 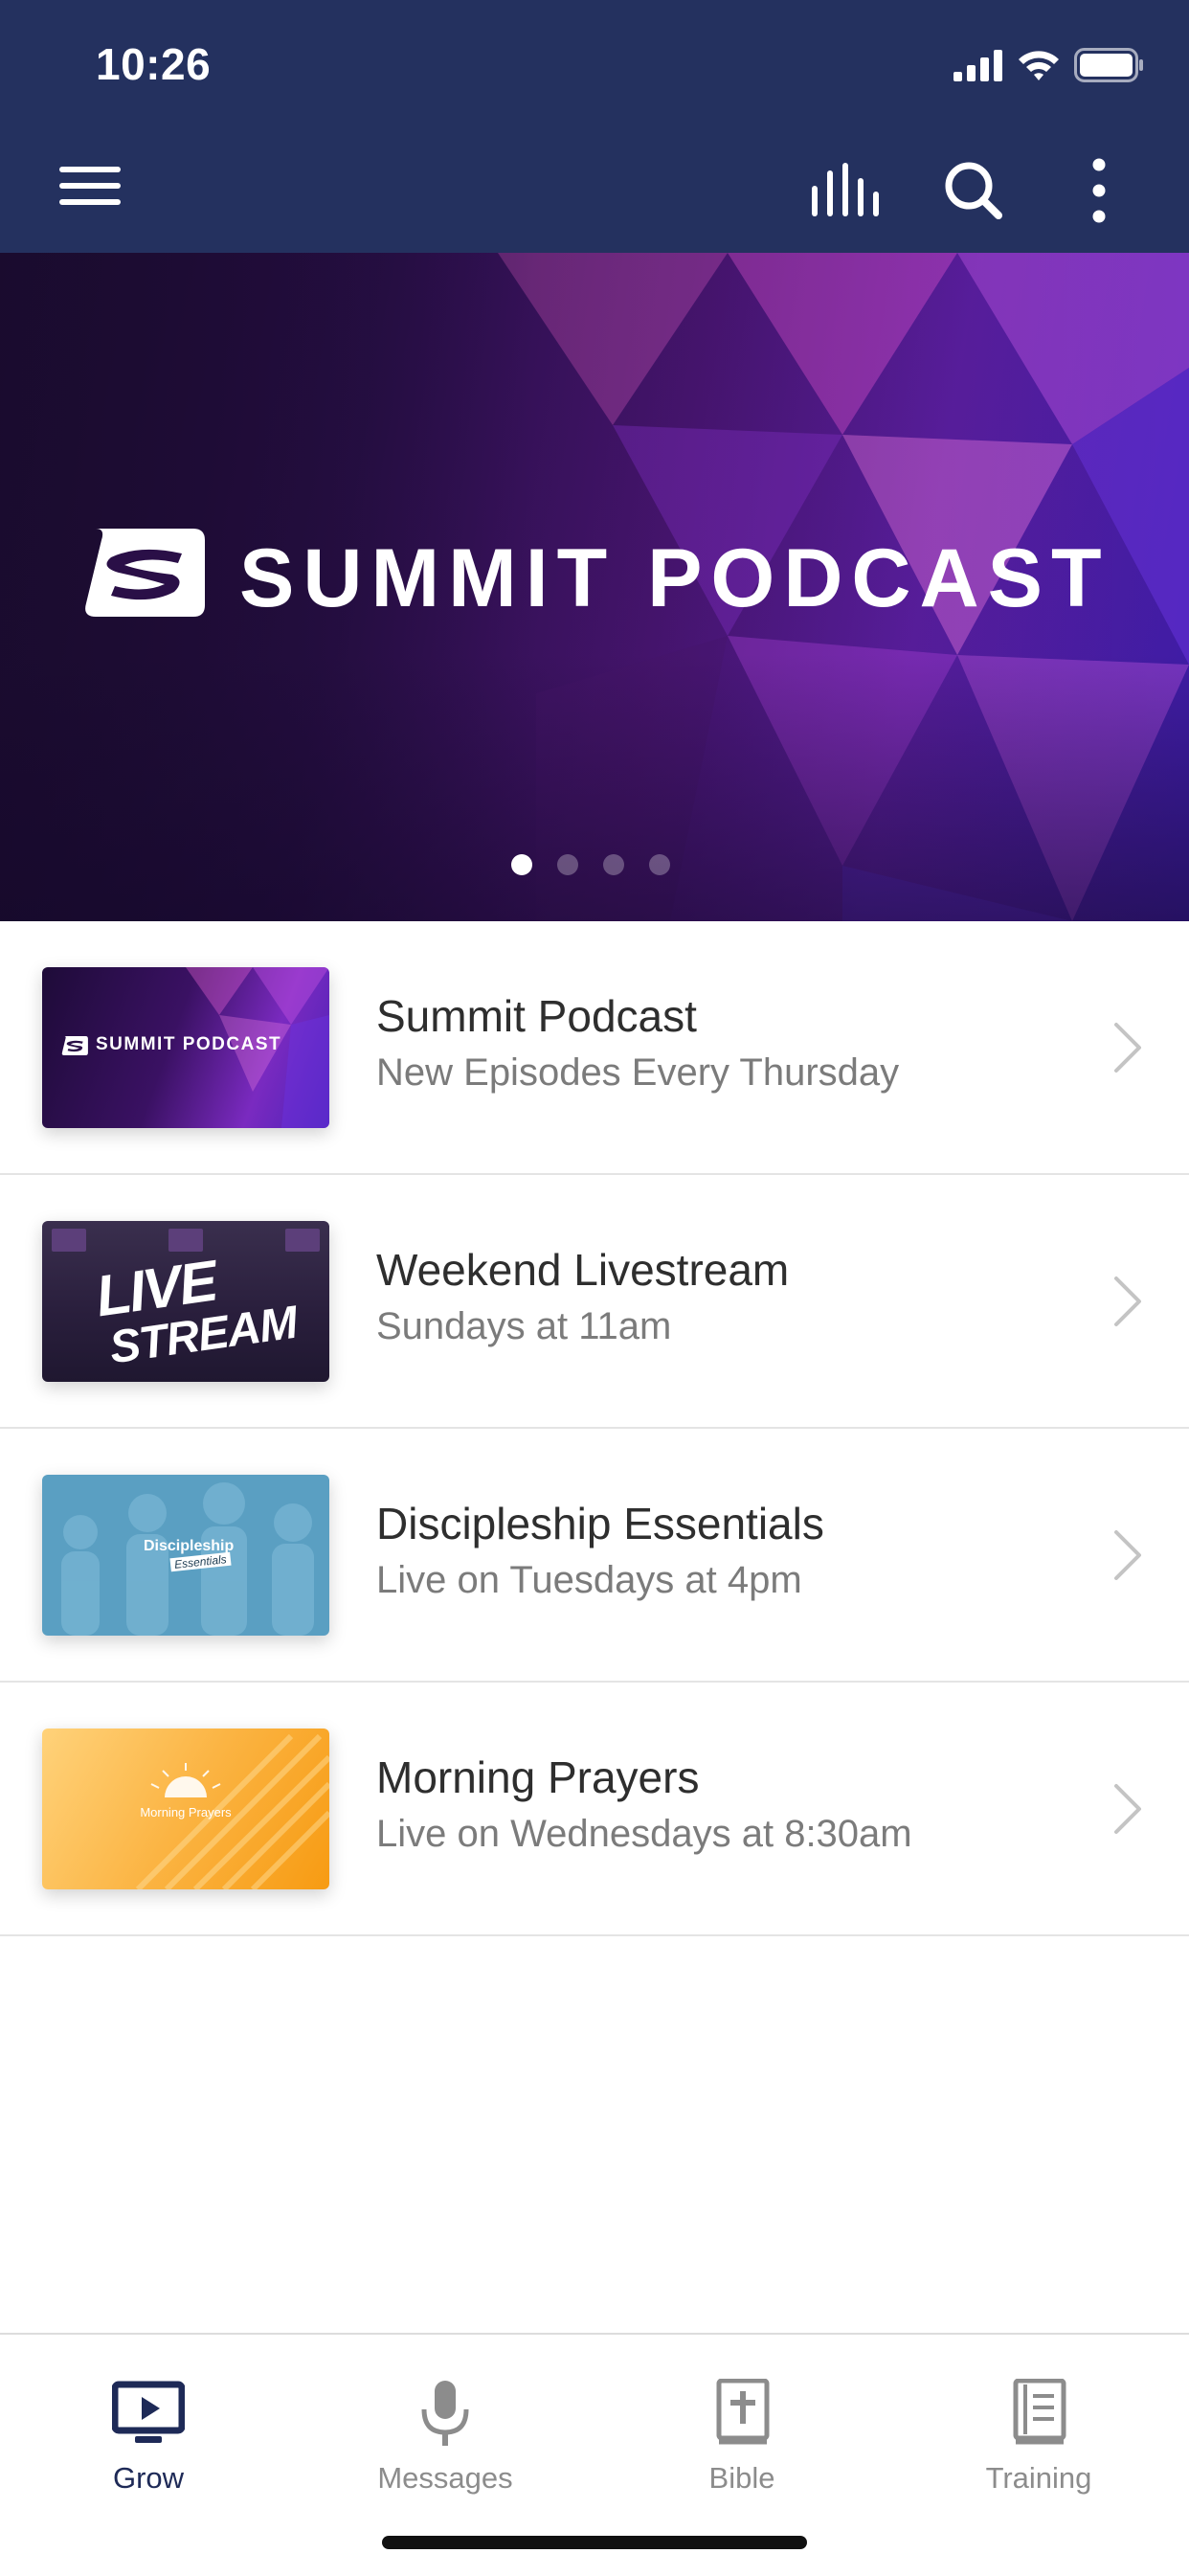 What do you see at coordinates (1038, 2478) in the screenshot?
I see `tab-label: Training` at bounding box center [1038, 2478].